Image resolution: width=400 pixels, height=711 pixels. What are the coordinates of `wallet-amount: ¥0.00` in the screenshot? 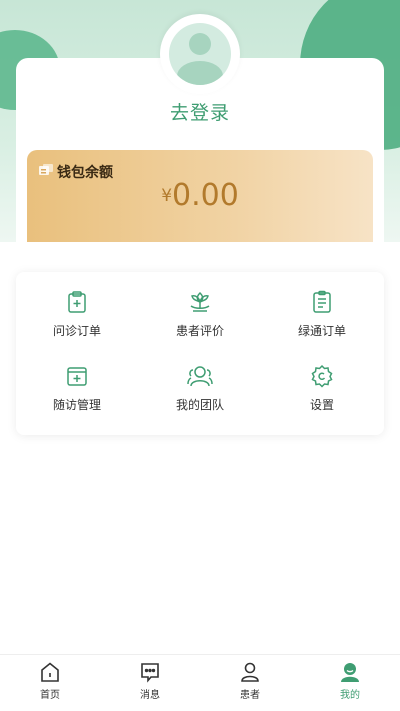 It's located at (200, 195).